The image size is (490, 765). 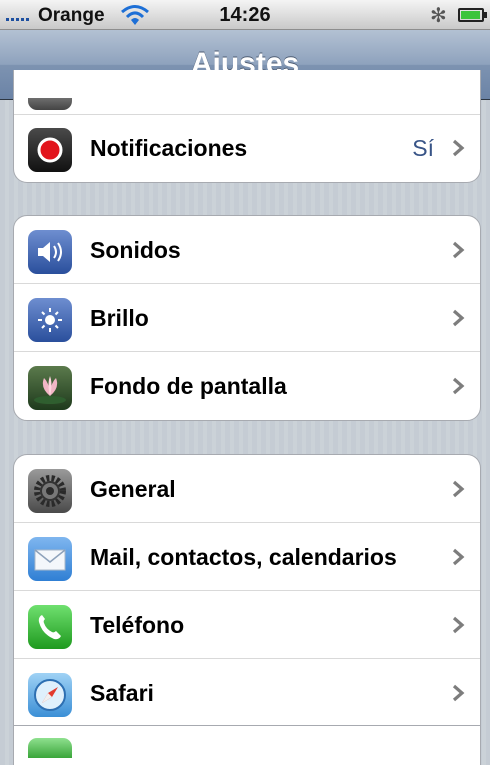 What do you see at coordinates (50, 320) in the screenshot?
I see `brightness-icon` at bounding box center [50, 320].